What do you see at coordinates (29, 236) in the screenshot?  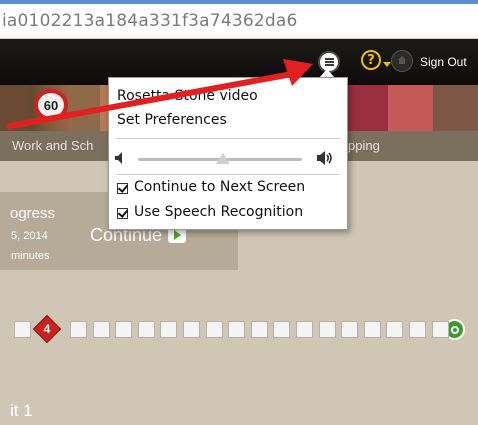 I see `progress-date: 5, 2014` at bounding box center [29, 236].